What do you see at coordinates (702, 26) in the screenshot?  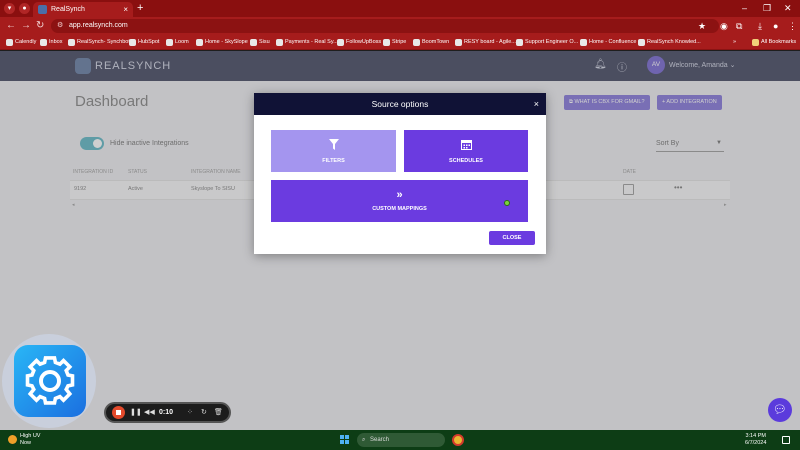 I see `bookmark-star-icon: ★` at bounding box center [702, 26].